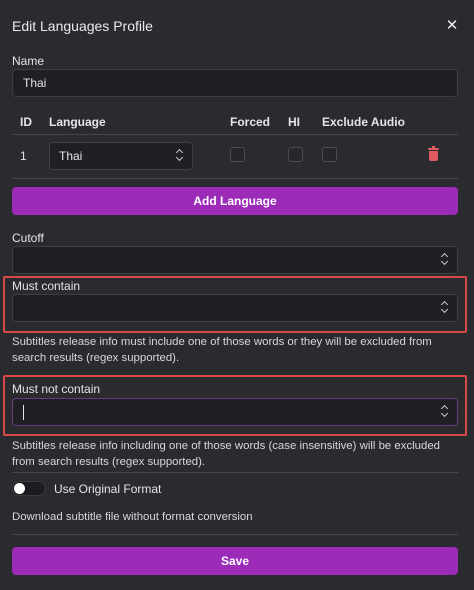 Image resolution: width=474 pixels, height=590 pixels. I want to click on must-contain-label: Must contain, so click(46, 286).